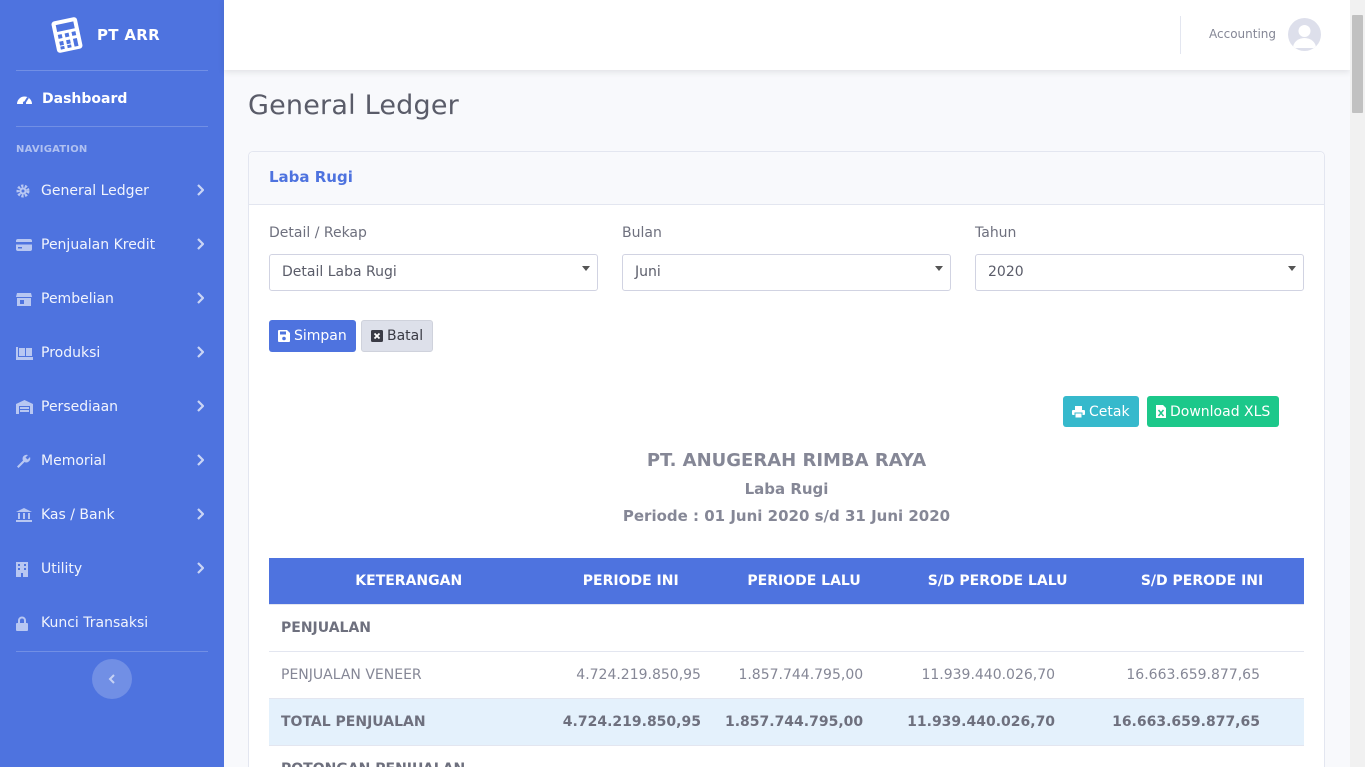 The height and width of the screenshot is (767, 1365). I want to click on sidebar-item-kunci-transaksi: Kunci Transaksi, so click(112, 623).